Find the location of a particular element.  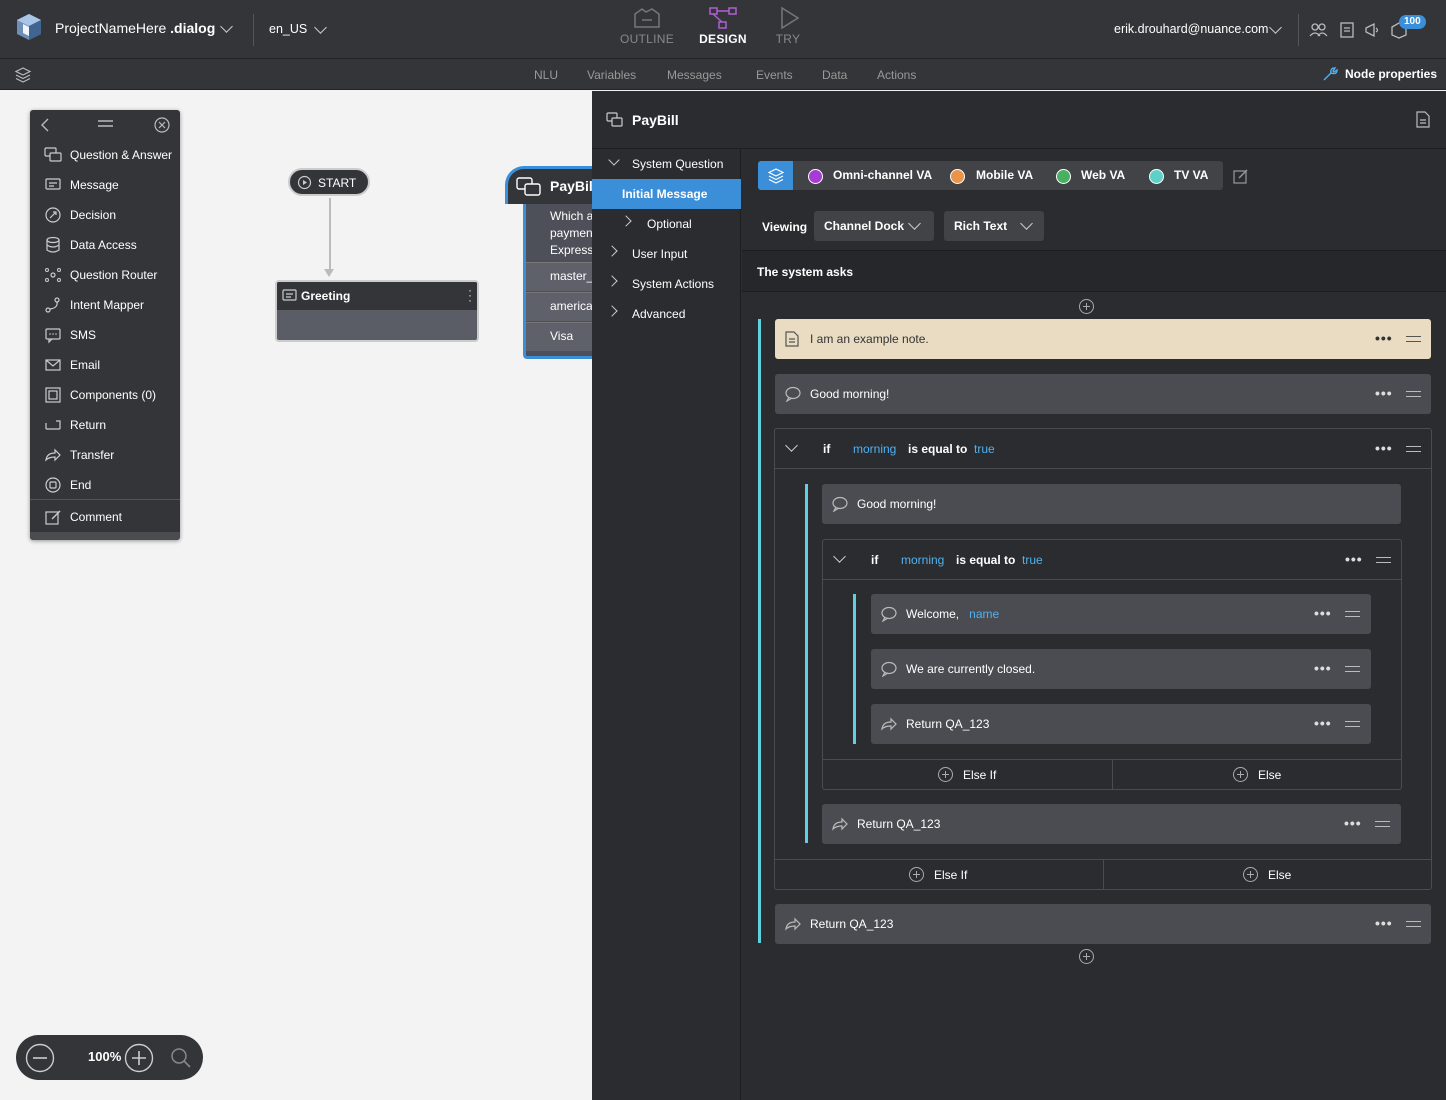

users-icon is located at coordinates (1318, 30).